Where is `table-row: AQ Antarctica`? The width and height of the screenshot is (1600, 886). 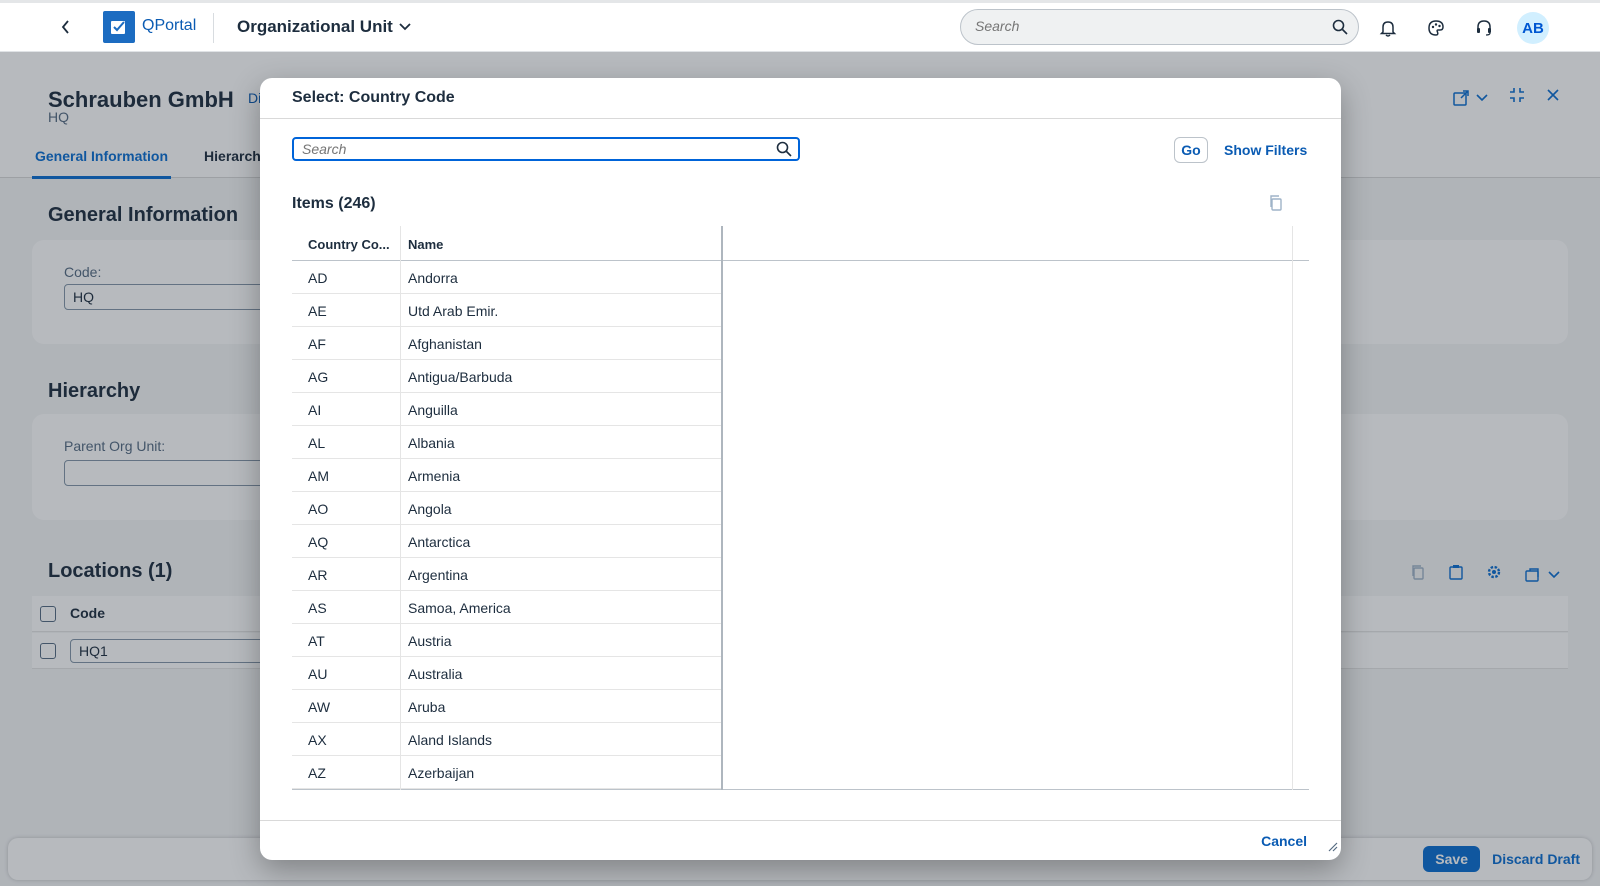 table-row: AQ Antarctica is located at coordinates (506, 541).